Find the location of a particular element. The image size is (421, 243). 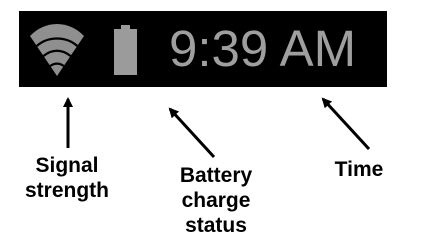

signal-strength-label: Signal strength is located at coordinates (67, 178).